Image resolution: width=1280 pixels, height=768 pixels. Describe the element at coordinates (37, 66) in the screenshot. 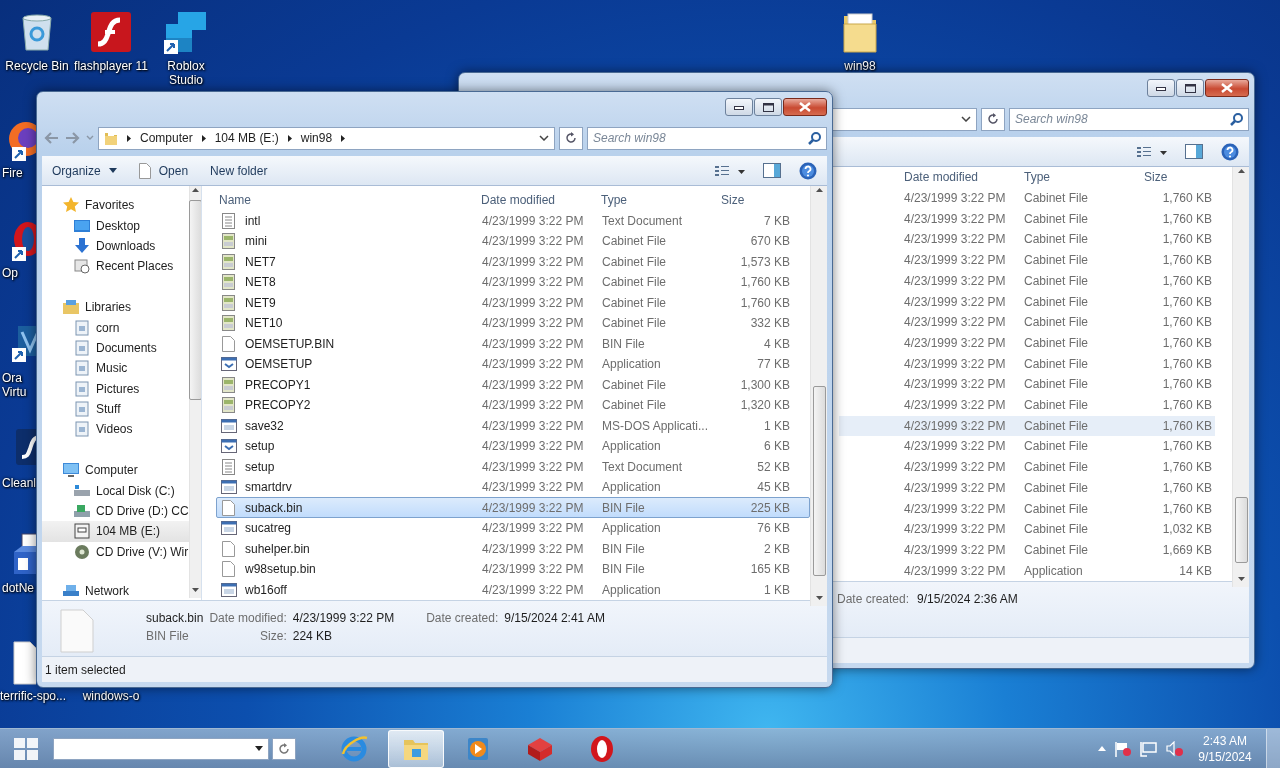

I see `icon-label: Recycle Bin` at that location.